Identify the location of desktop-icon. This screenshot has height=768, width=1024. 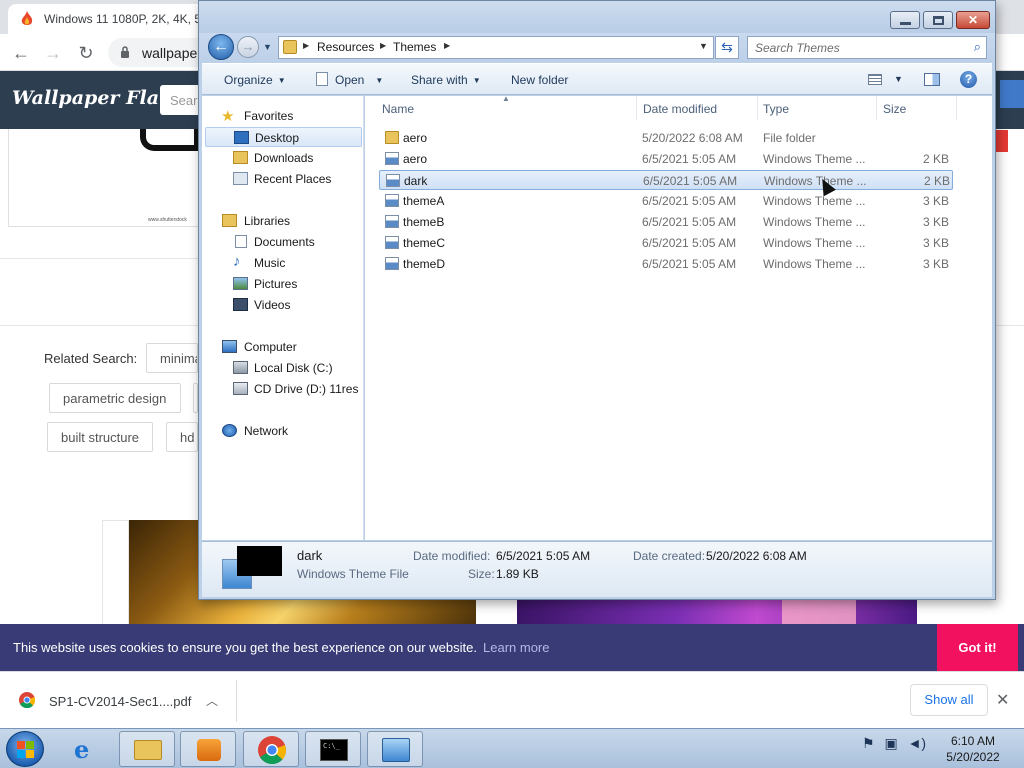
(241, 137).